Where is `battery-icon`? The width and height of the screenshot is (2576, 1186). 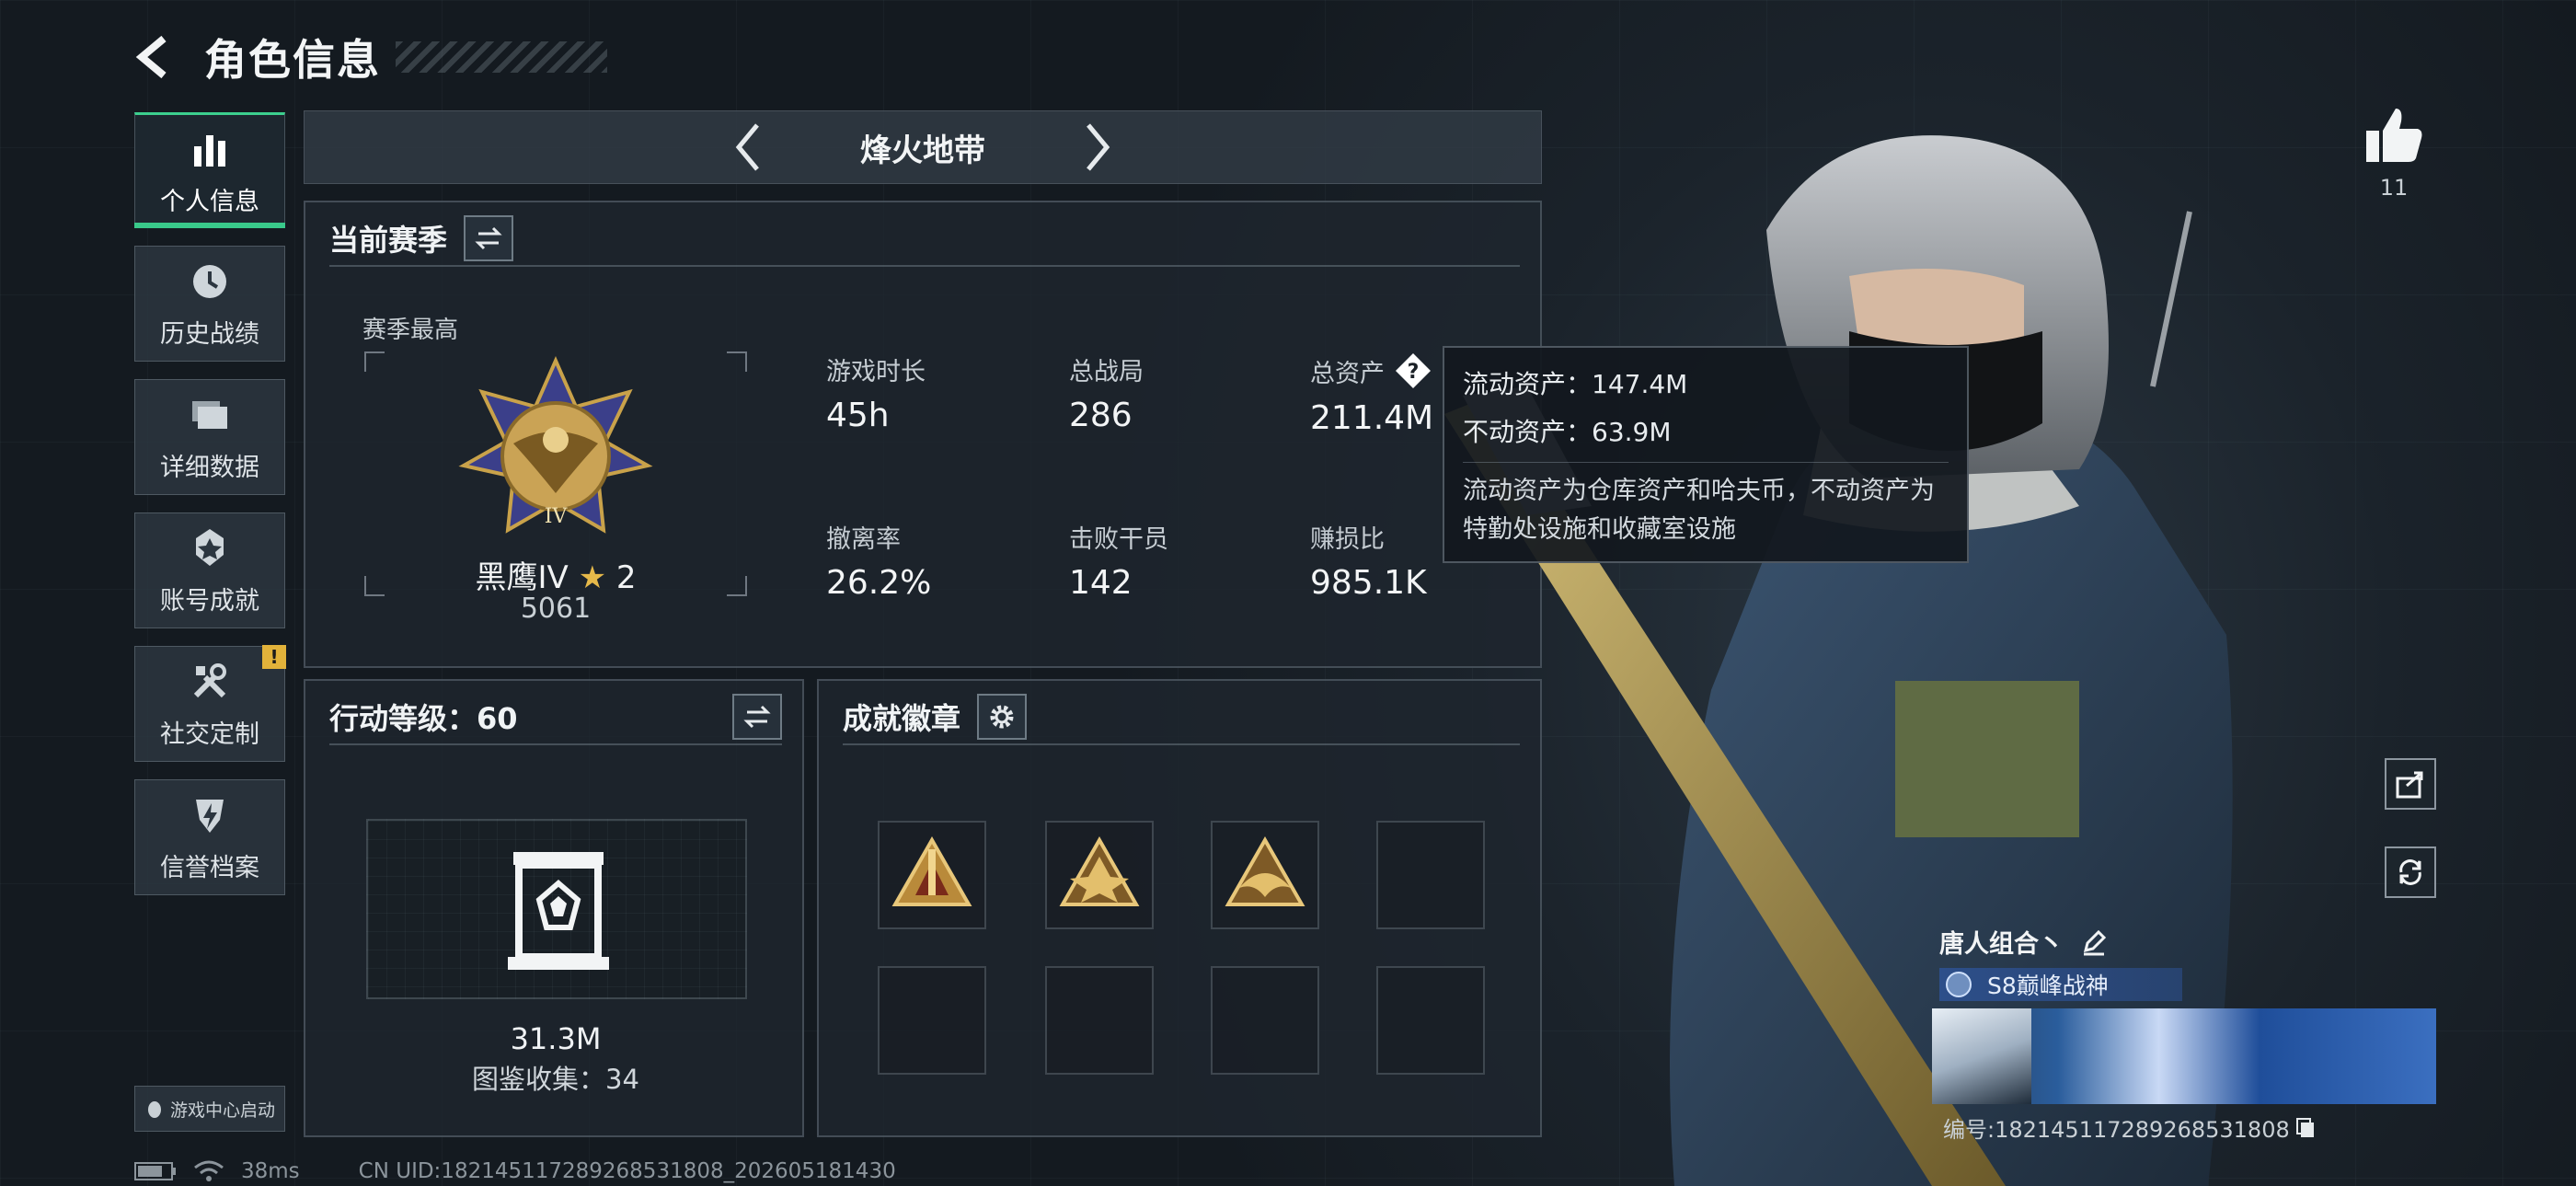 battery-icon is located at coordinates (155, 1171).